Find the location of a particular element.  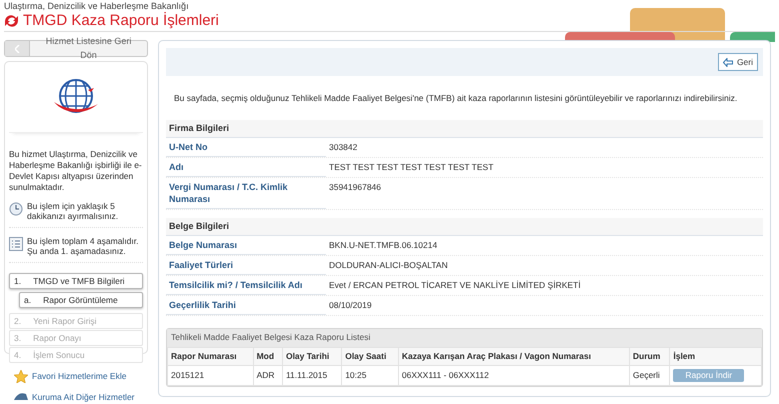

service-description: Bu hizmet Ulaştırma, Denizcilik ve Haberleşme Bakanlığı işbirliği ile e-Devlet Kapısı altyapısı üzerinden sunulmaktadır. is located at coordinates (76, 171).